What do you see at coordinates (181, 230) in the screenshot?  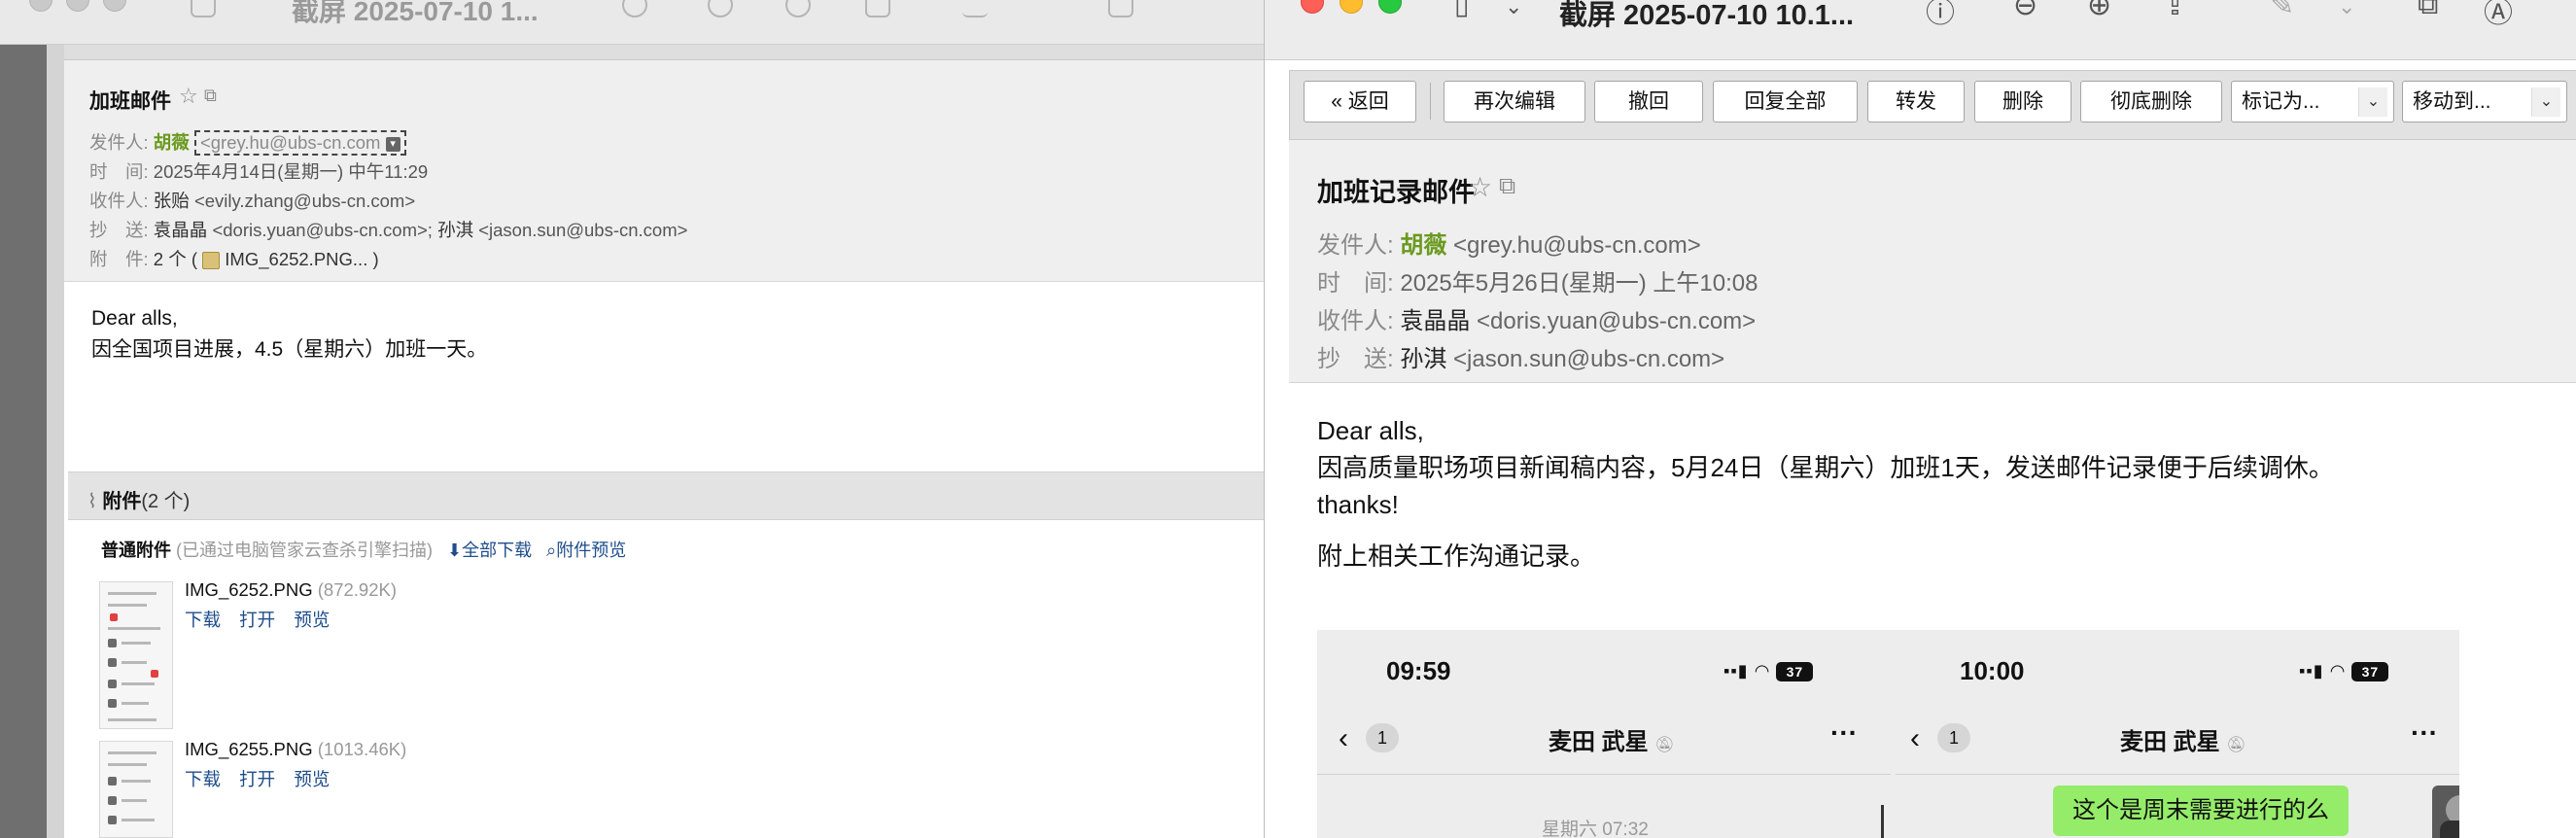 I see `cc-name-1: 袁晶晶` at bounding box center [181, 230].